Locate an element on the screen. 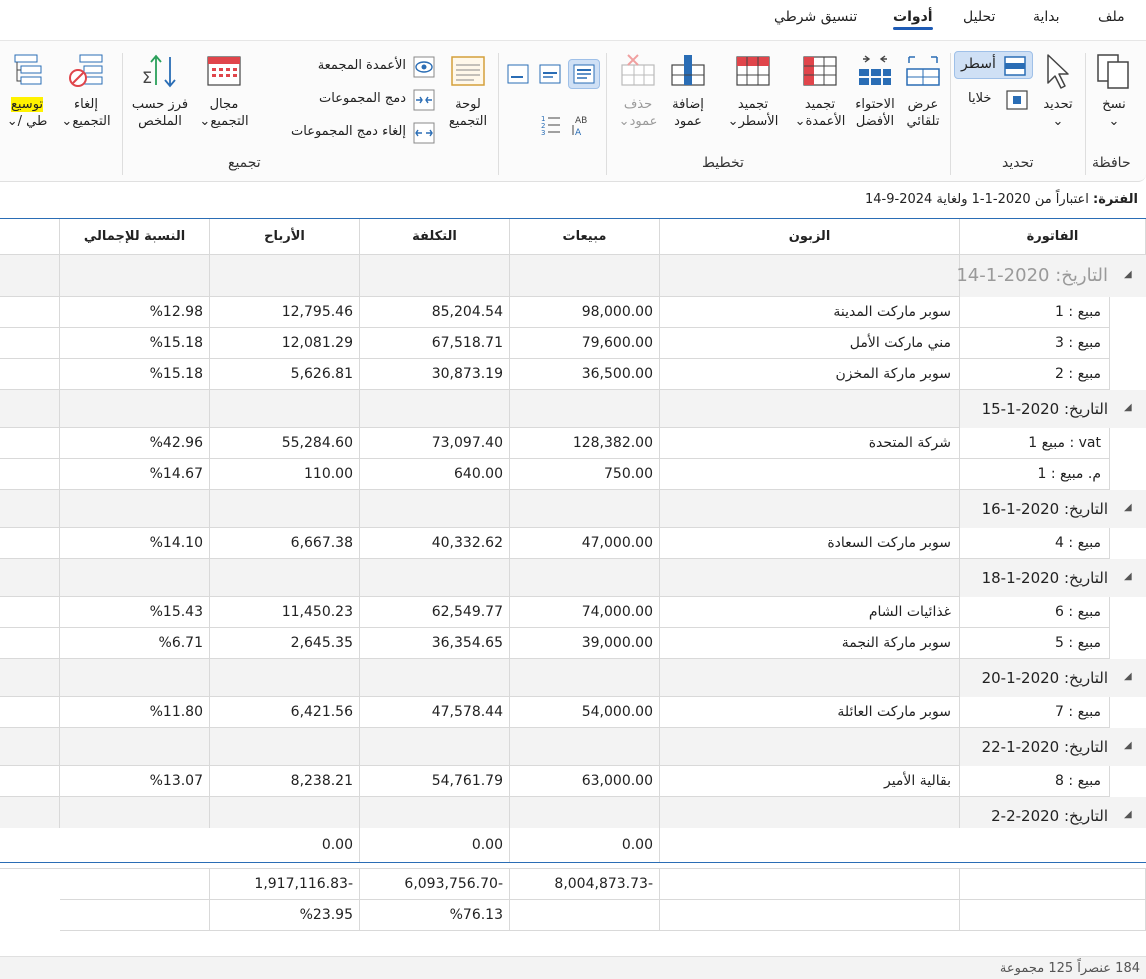 The width and height of the screenshot is (1146, 979). cell-profit: 6,667.38 is located at coordinates (285, 543).